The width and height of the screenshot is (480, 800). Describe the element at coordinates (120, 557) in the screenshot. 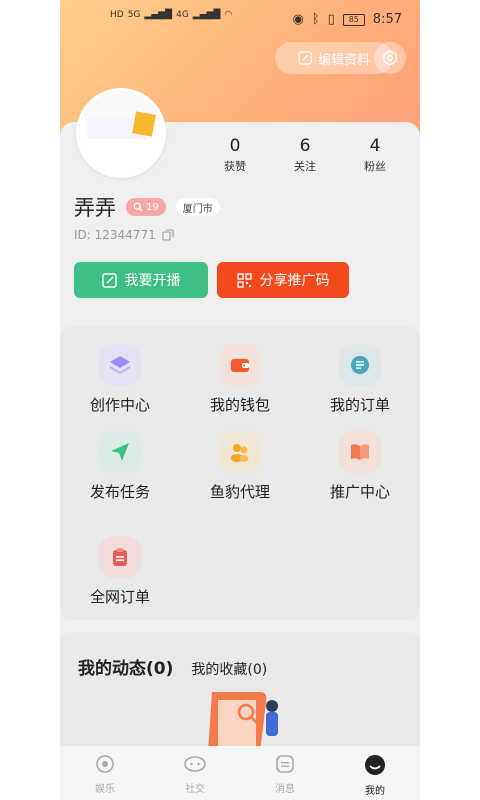

I see `clipboard-icon` at that location.